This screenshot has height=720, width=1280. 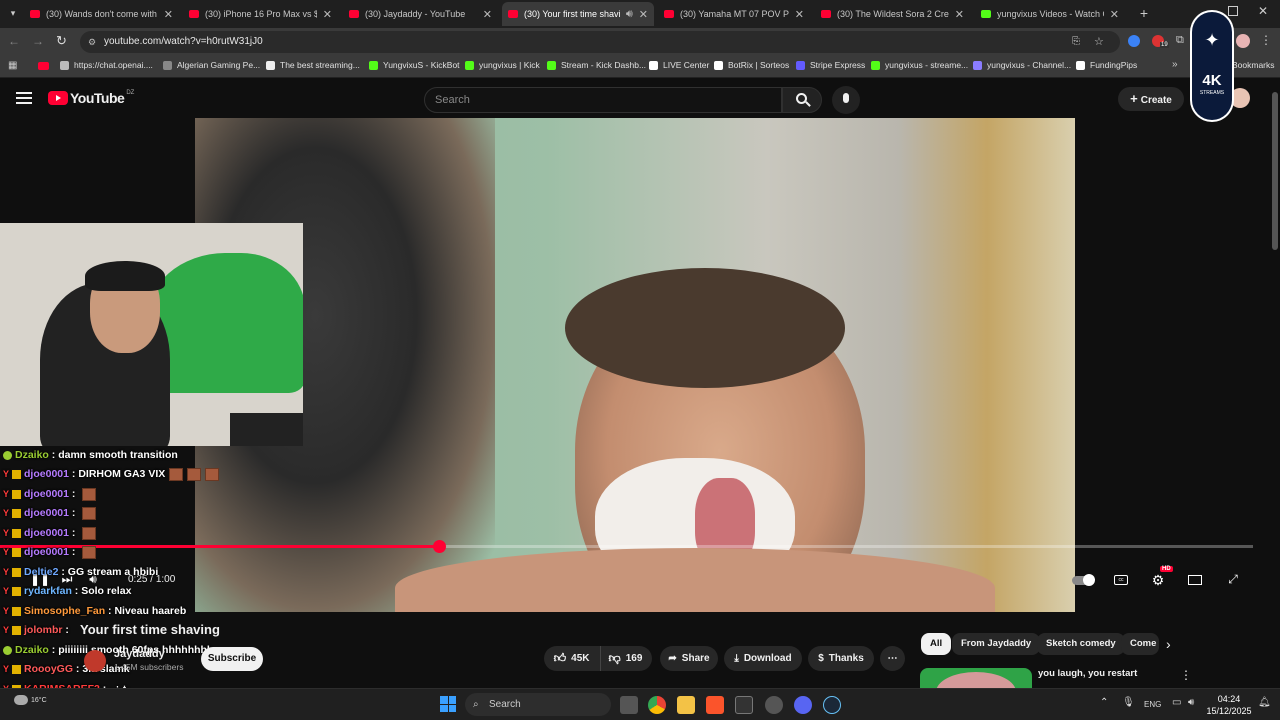 I want to click on page-scrollbar, so click(x=1275, y=171).